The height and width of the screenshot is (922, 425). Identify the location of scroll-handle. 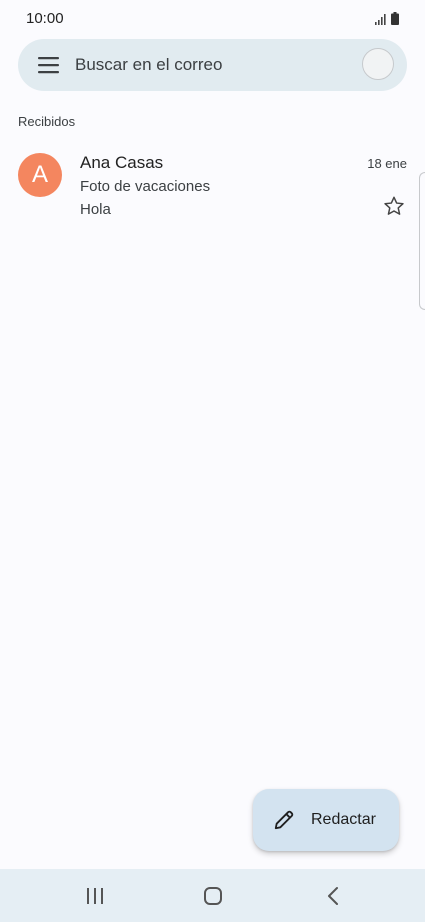
(422, 241).